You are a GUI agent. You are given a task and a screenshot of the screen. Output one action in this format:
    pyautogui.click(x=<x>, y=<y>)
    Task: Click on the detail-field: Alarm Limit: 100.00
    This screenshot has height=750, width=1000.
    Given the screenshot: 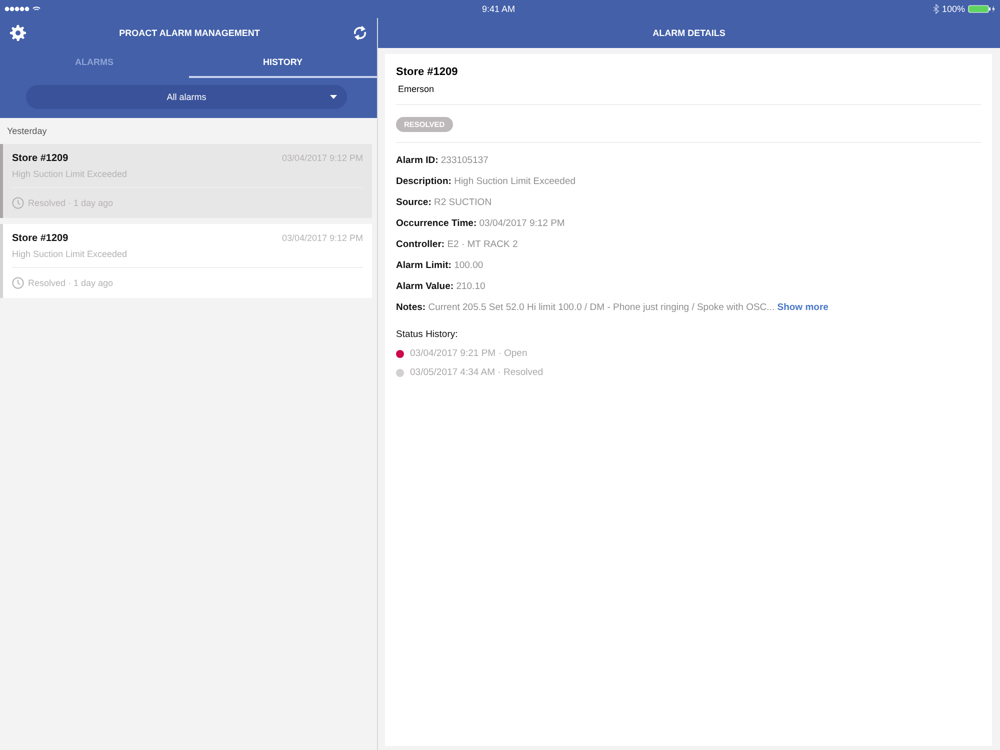 What is the action you would take?
    pyautogui.click(x=688, y=265)
    